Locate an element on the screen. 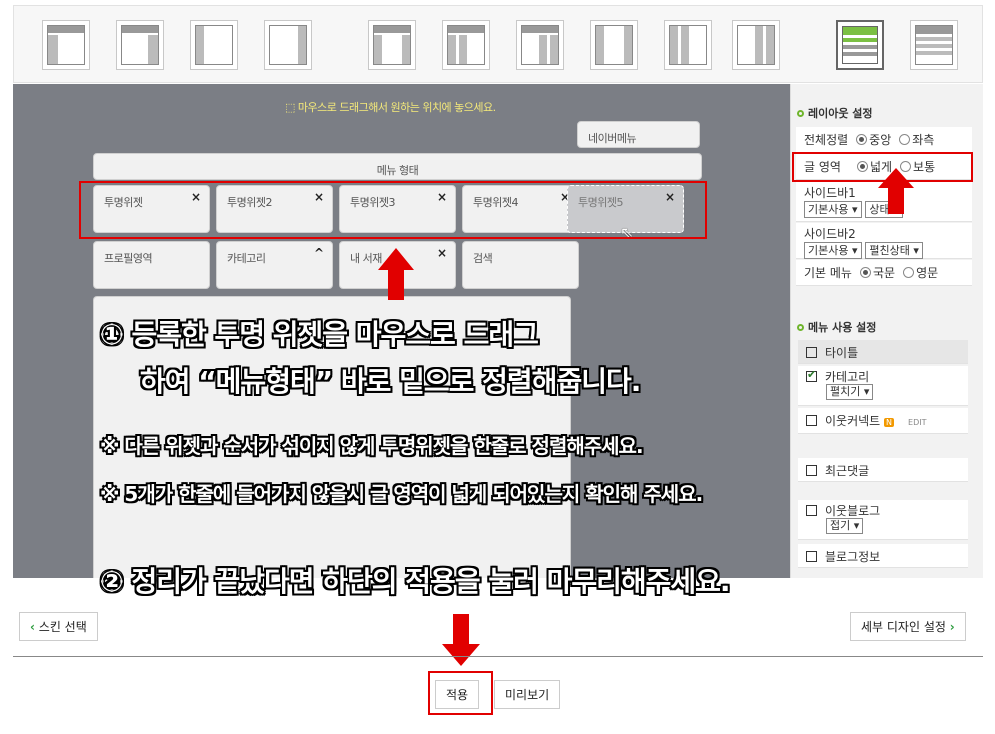 This screenshot has width=995, height=734. menu-item-title: 타이틀 is located at coordinates (883, 352).